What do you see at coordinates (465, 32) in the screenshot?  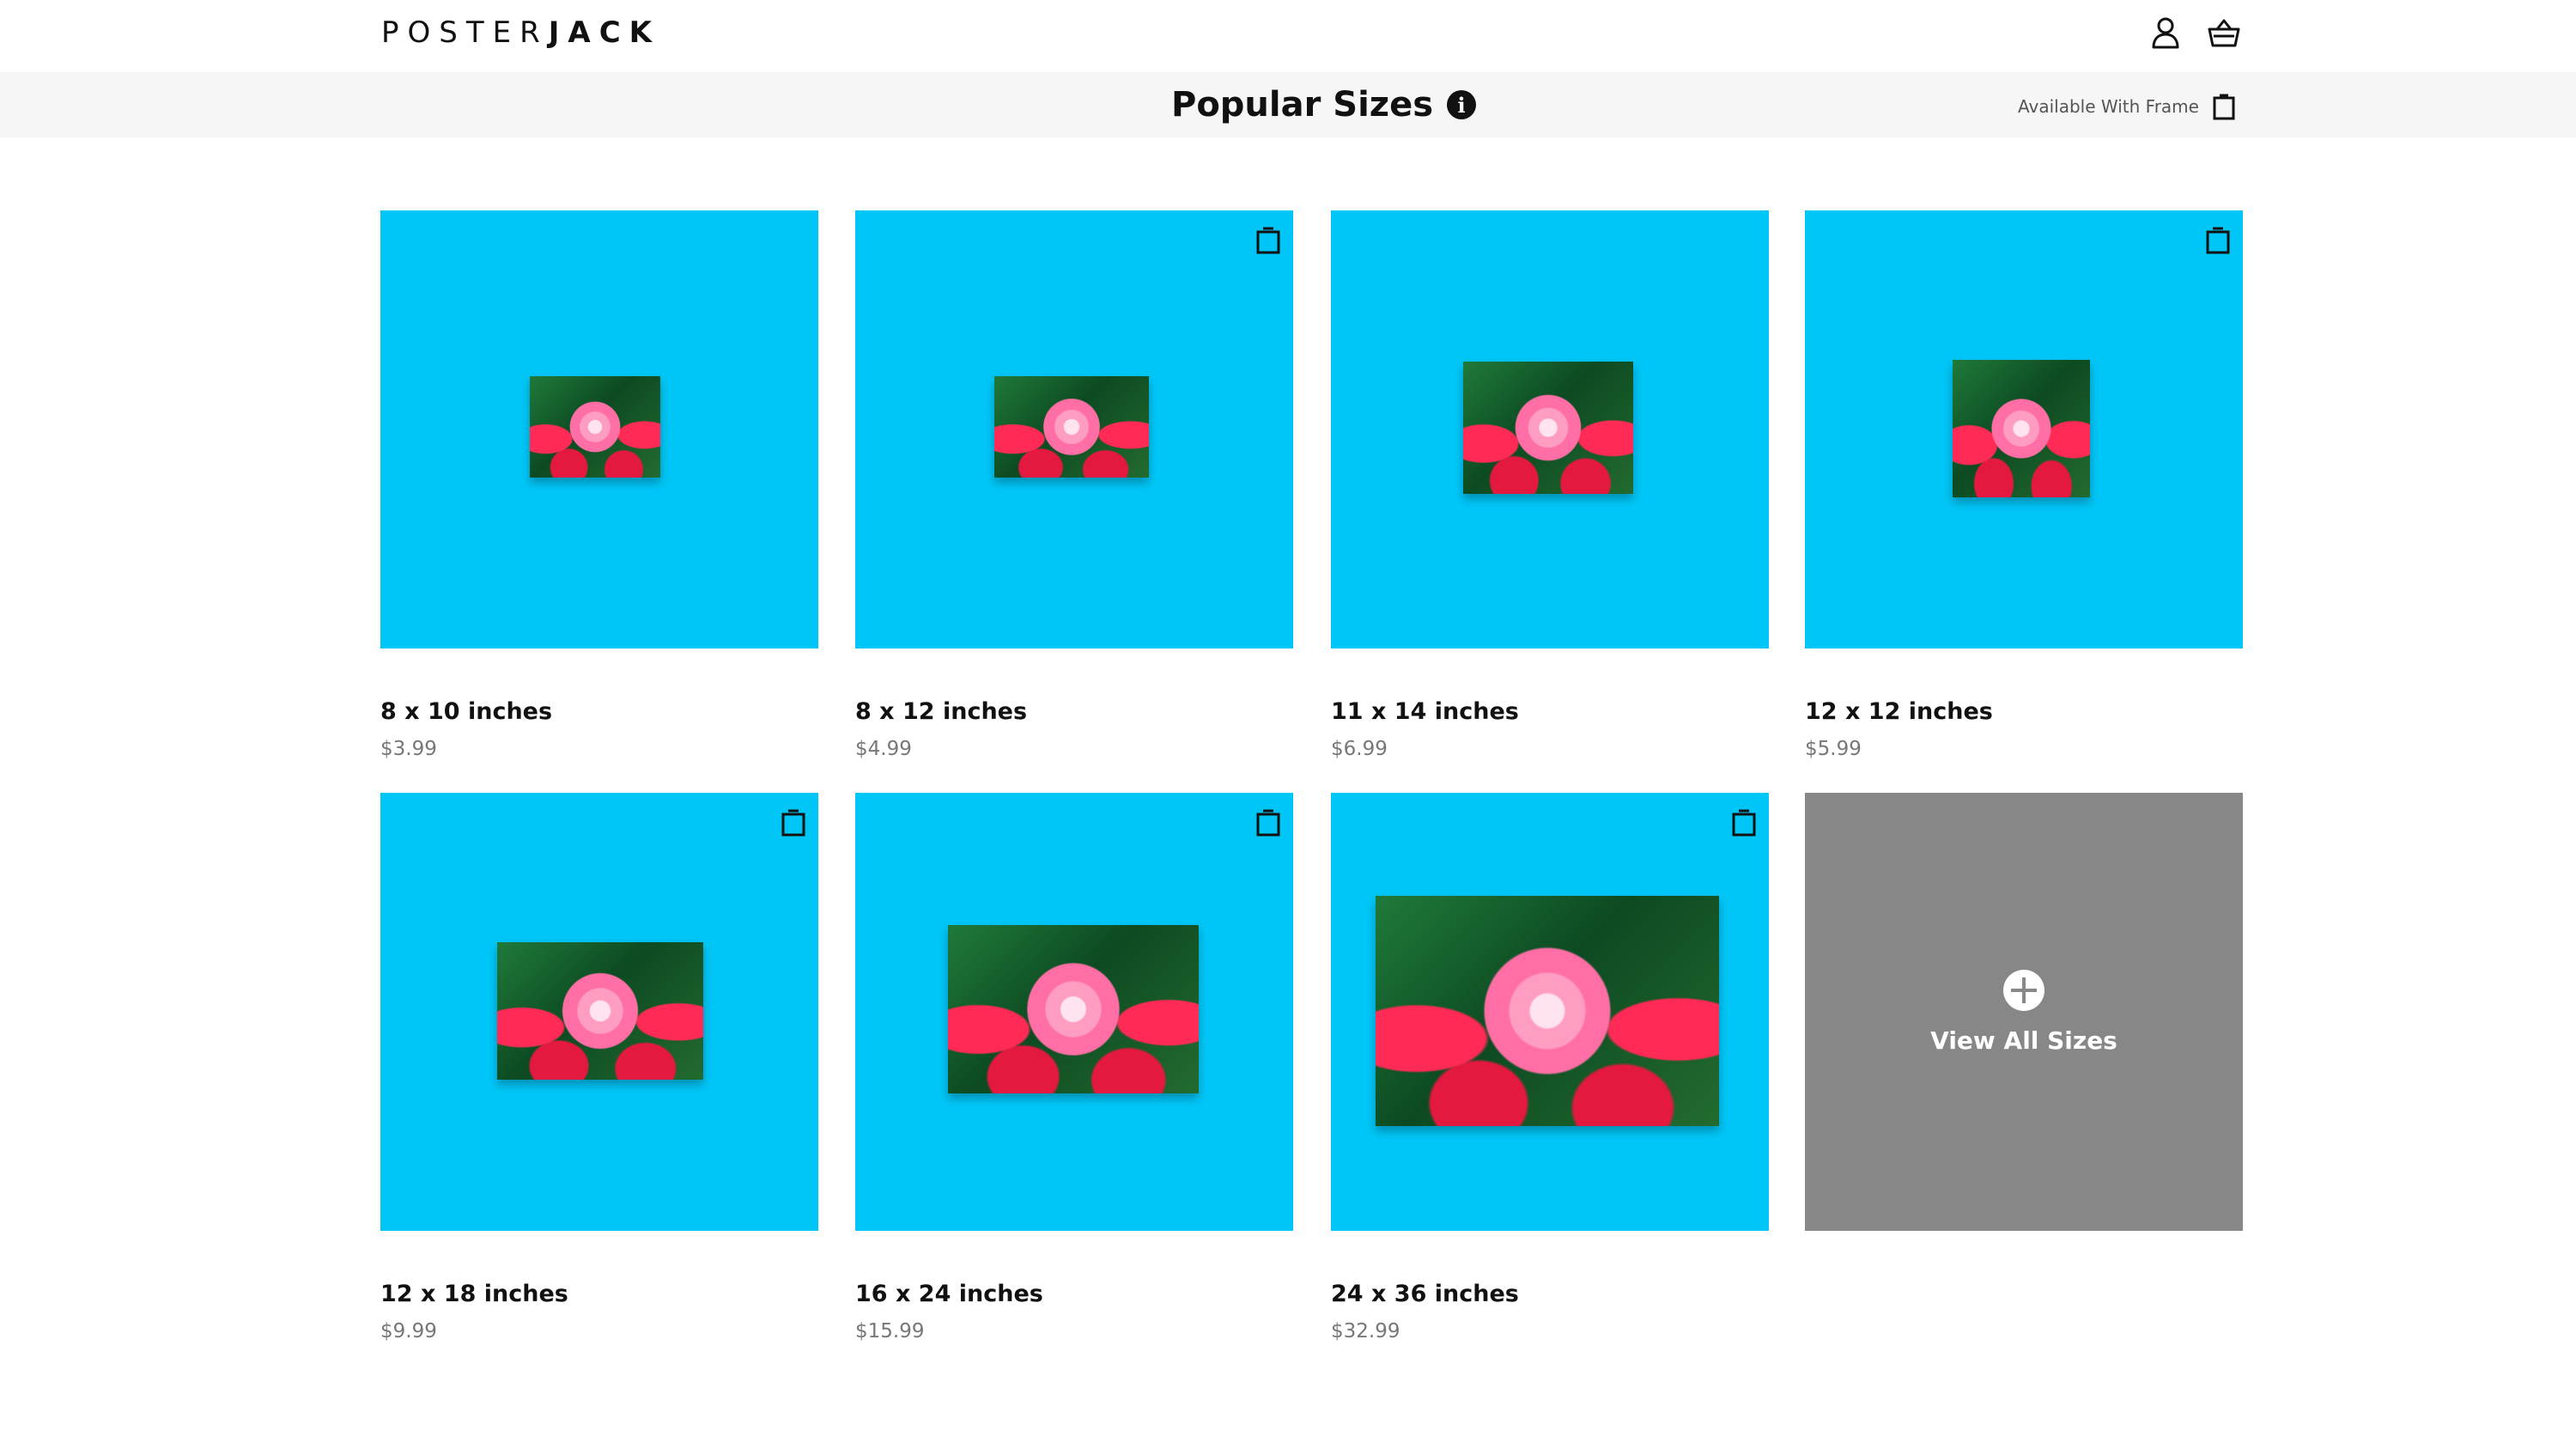 I see `logo-text-poster: POSTER` at bounding box center [465, 32].